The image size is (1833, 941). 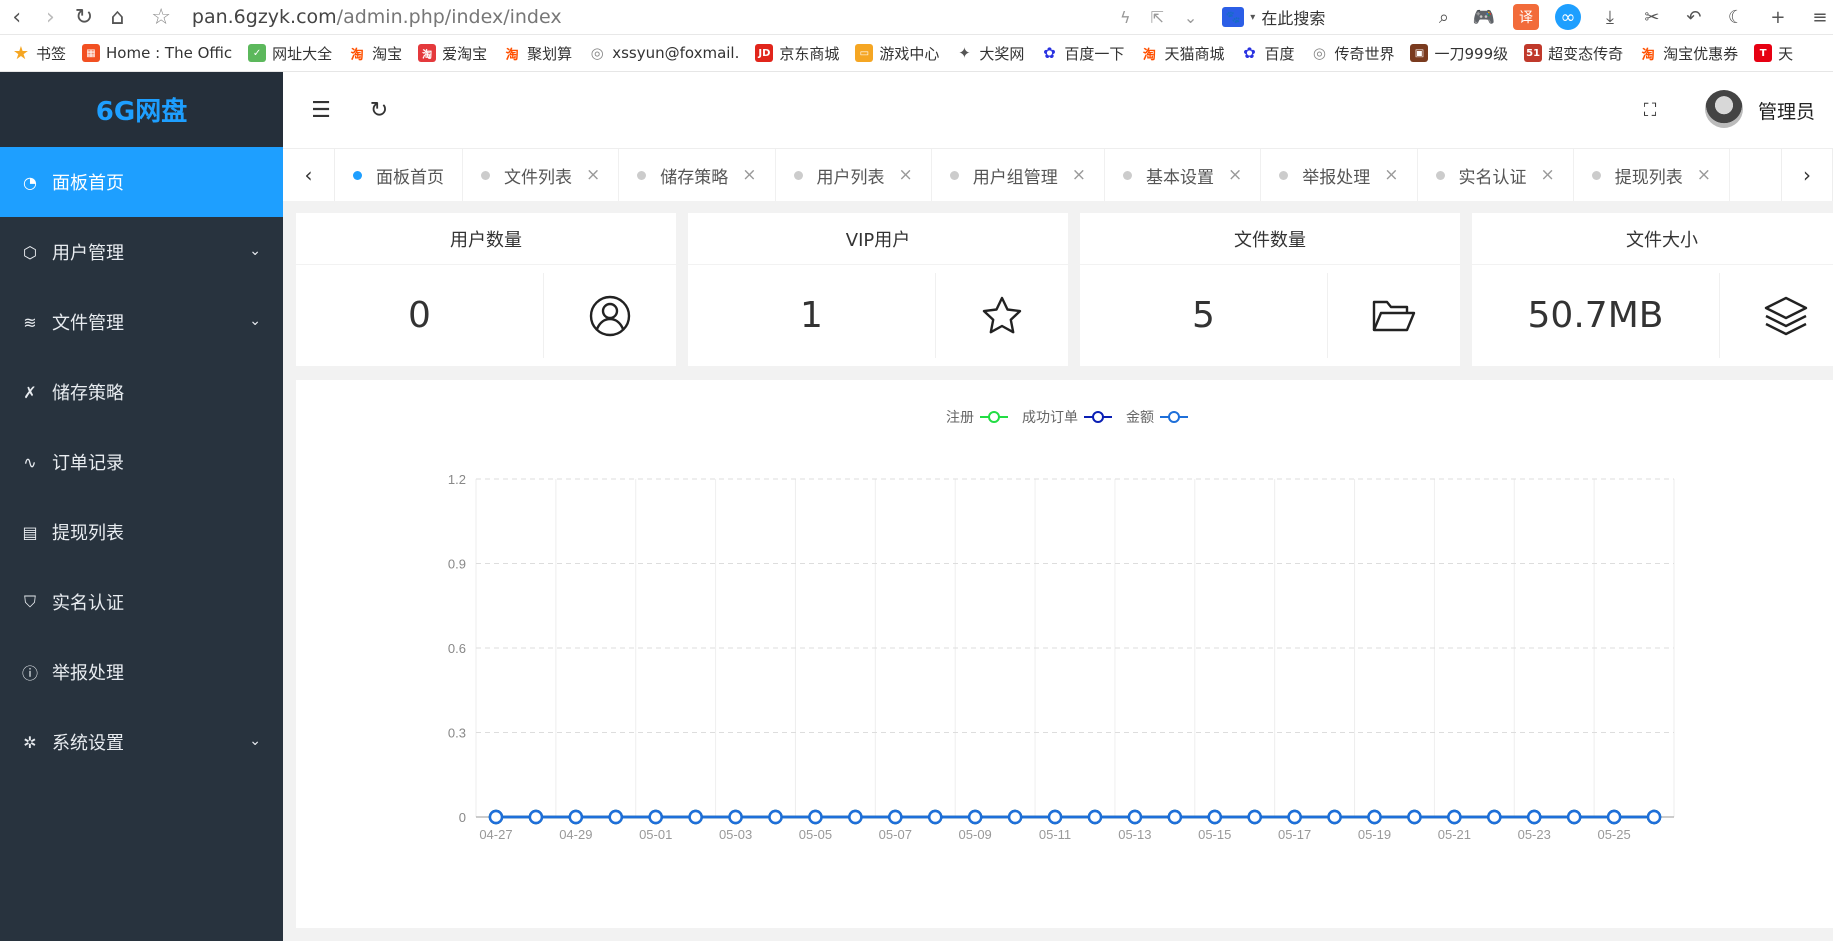 What do you see at coordinates (51, 17) in the screenshot?
I see `forward-icon: ›` at bounding box center [51, 17].